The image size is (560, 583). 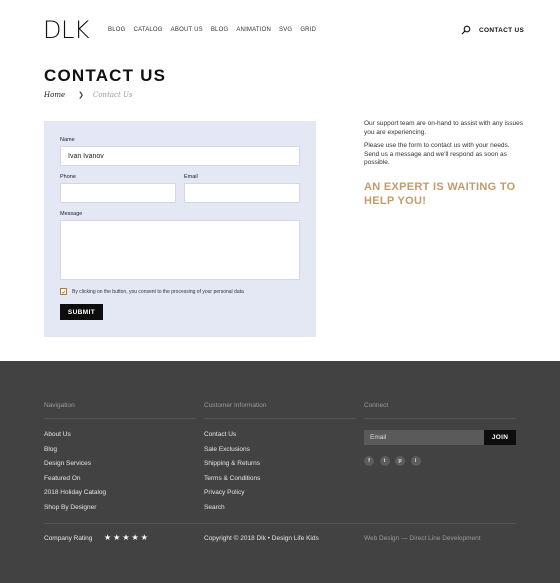 I want to click on submit-button: SUBMIT, so click(x=81, y=312).